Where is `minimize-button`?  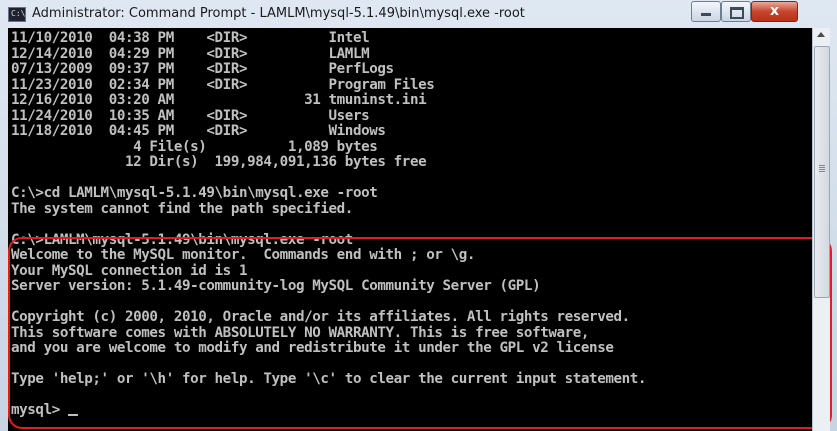
minimize-button is located at coordinates (706, 11).